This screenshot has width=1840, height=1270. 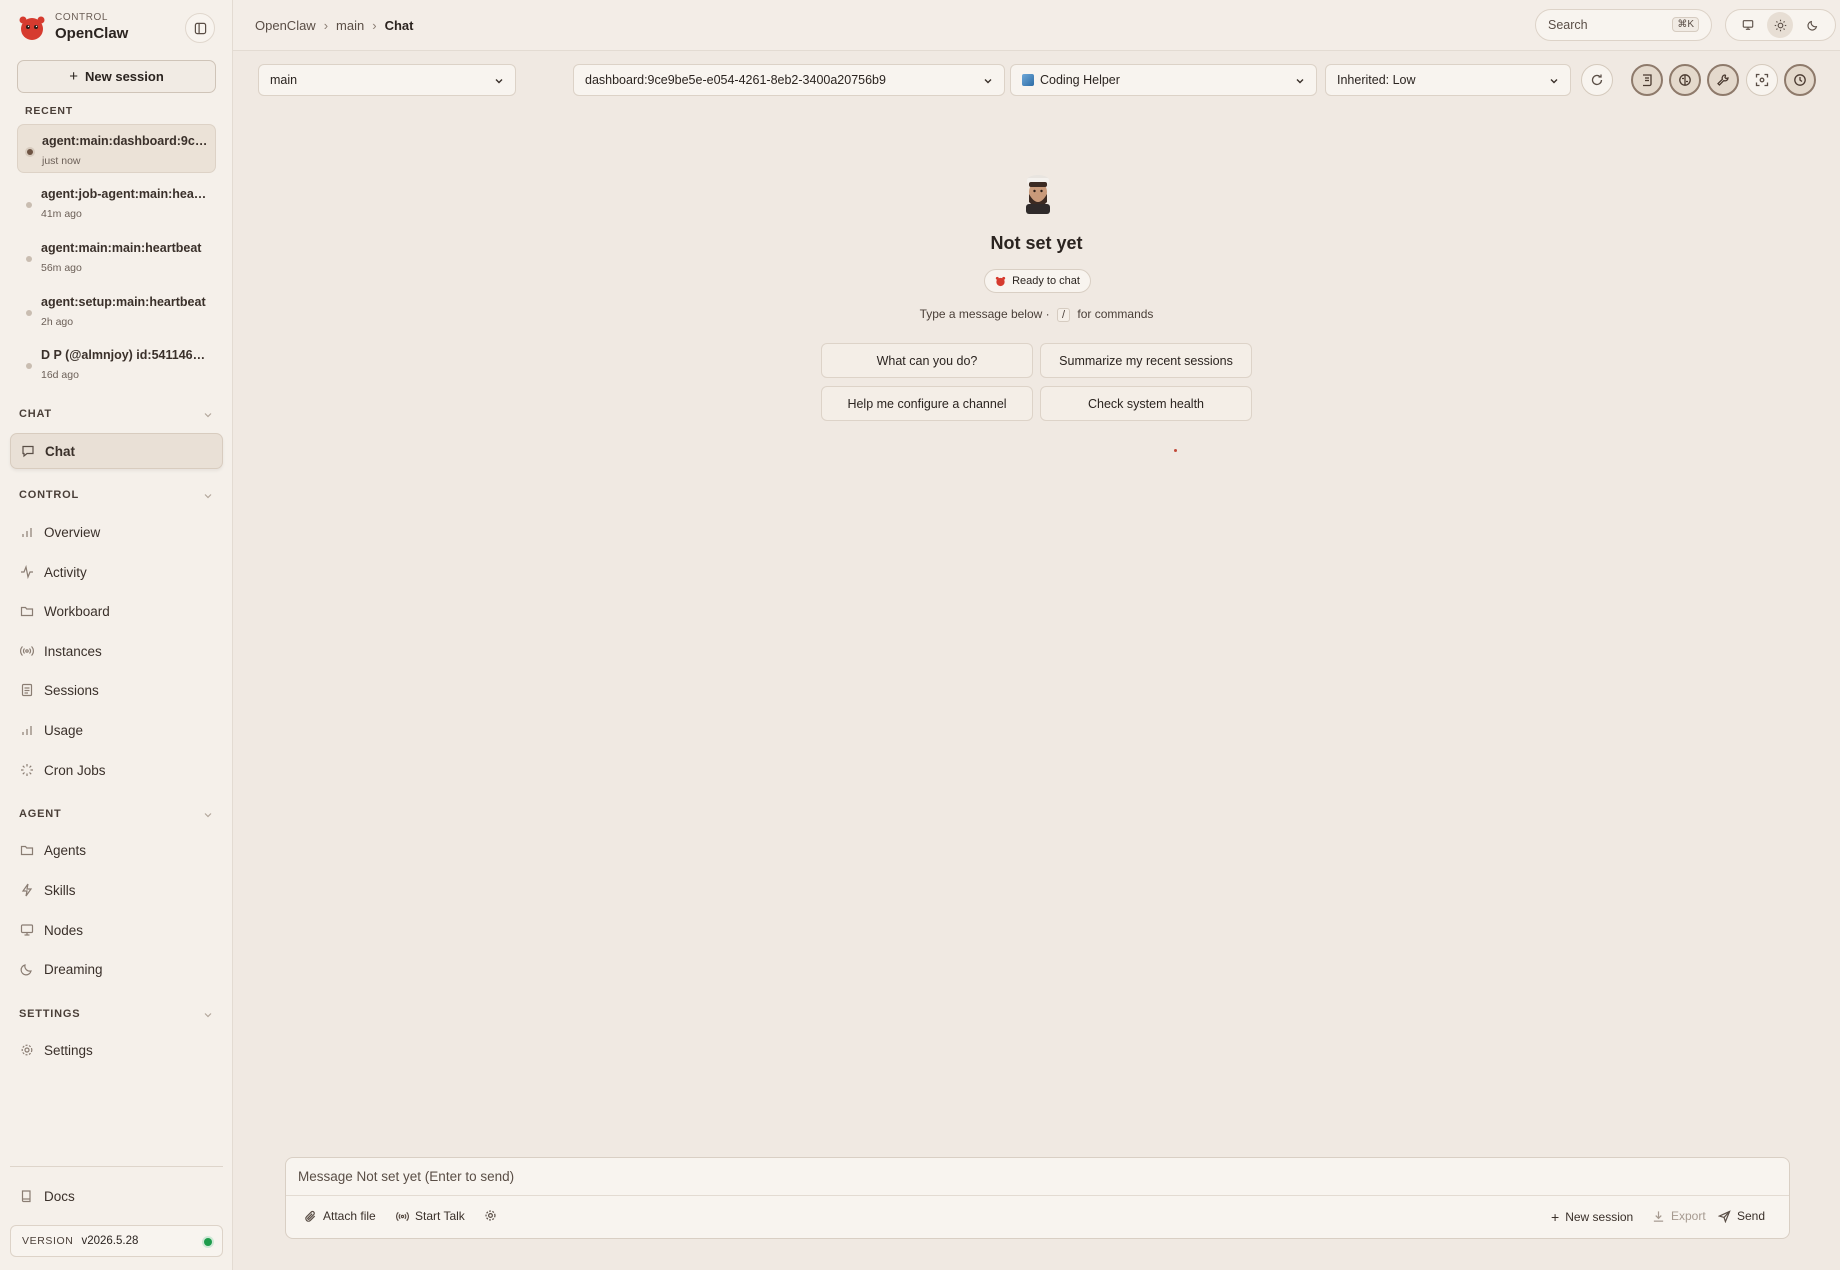 What do you see at coordinates (116, 690) in the screenshot?
I see `sidebar-item-sessions: Sessions` at bounding box center [116, 690].